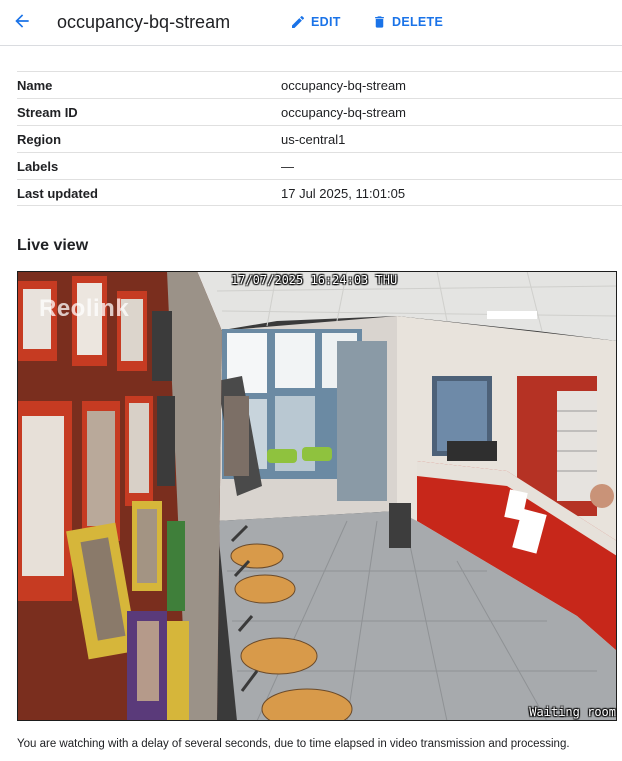 This screenshot has height=761, width=622. Describe the element at coordinates (144, 22) in the screenshot. I see `page-title: occupancy-bq-stream` at that location.